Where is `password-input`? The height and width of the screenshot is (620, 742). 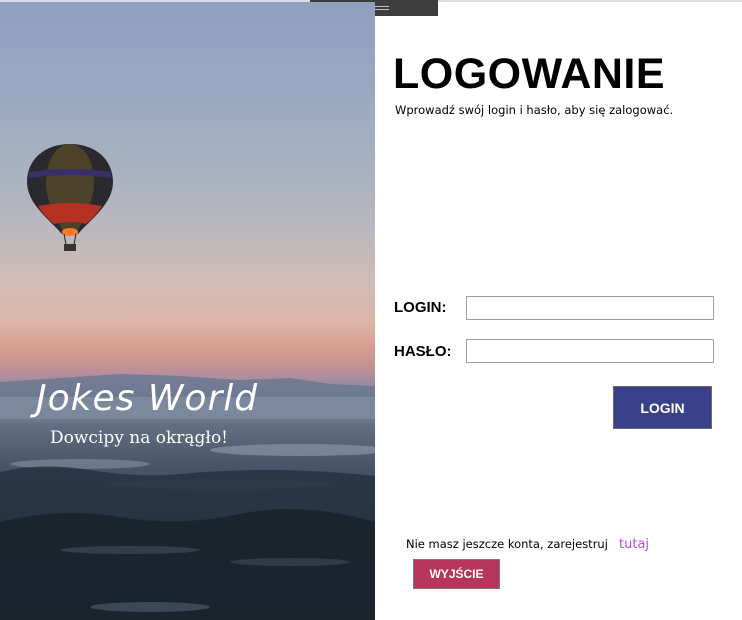 password-input is located at coordinates (590, 351).